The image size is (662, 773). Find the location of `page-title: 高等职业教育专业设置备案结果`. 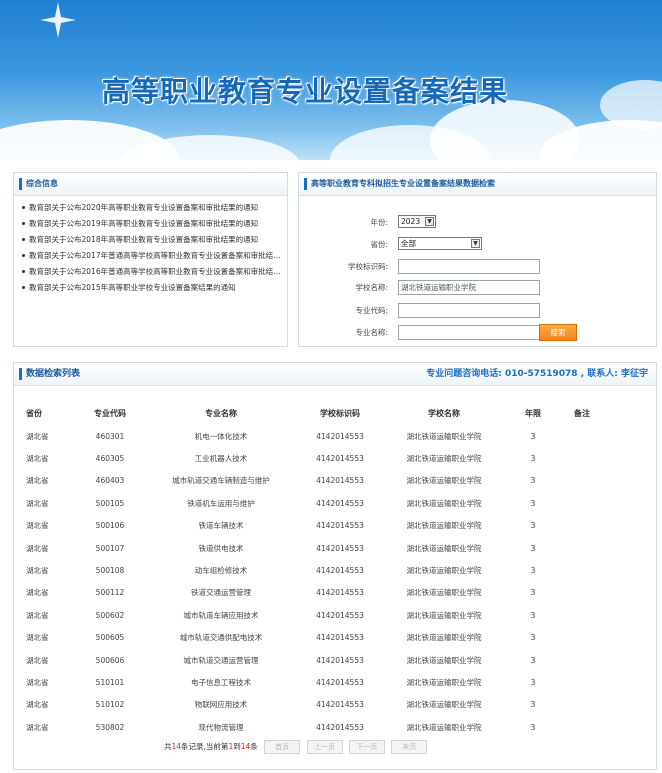

page-title: 高等职业教育专业设置备案结果 is located at coordinates (305, 91).